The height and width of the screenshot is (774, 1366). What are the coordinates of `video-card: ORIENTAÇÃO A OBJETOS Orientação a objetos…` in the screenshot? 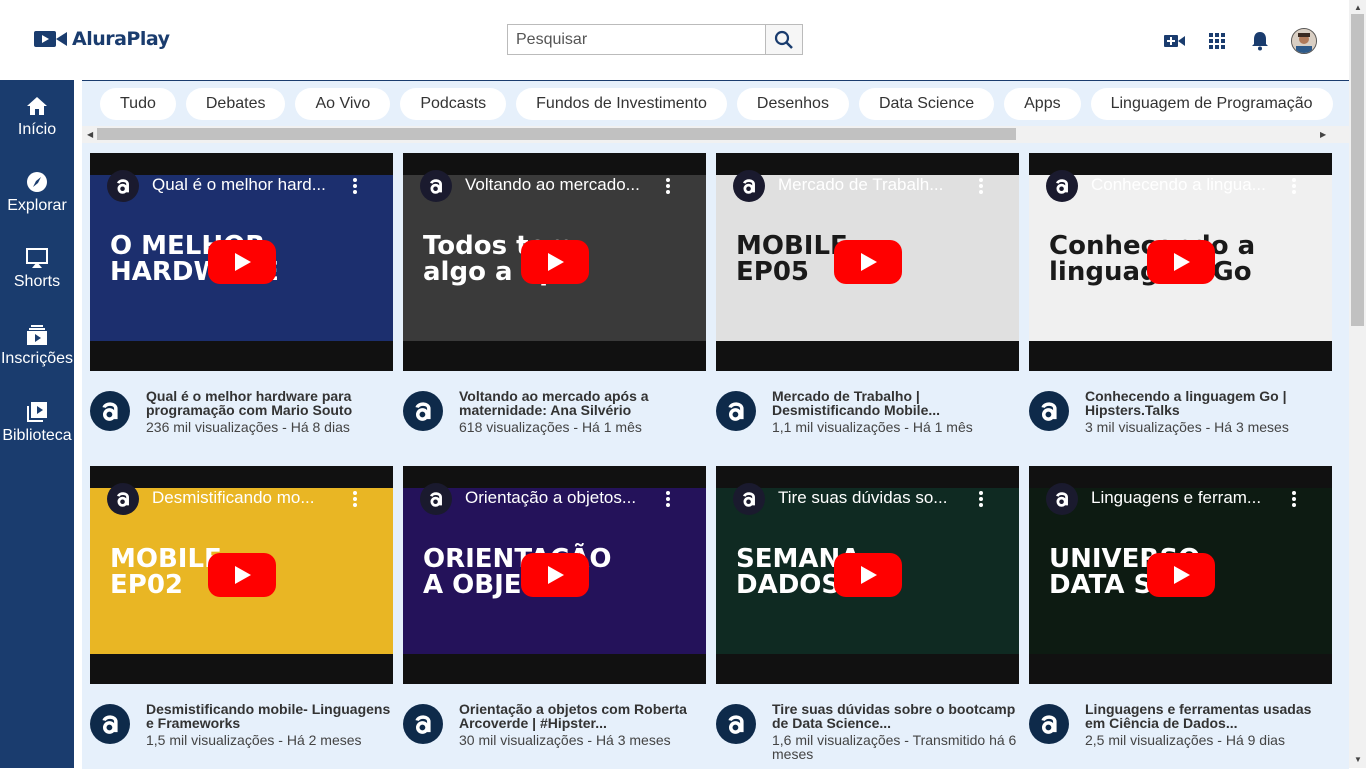 It's located at (554, 620).